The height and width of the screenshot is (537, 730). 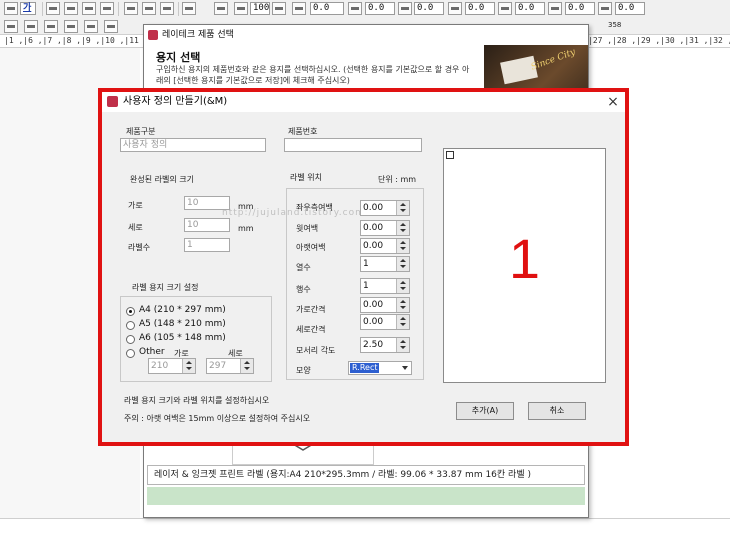 What do you see at coordinates (218, 366) in the screenshot?
I see `other-height-value: 297` at bounding box center [218, 366].